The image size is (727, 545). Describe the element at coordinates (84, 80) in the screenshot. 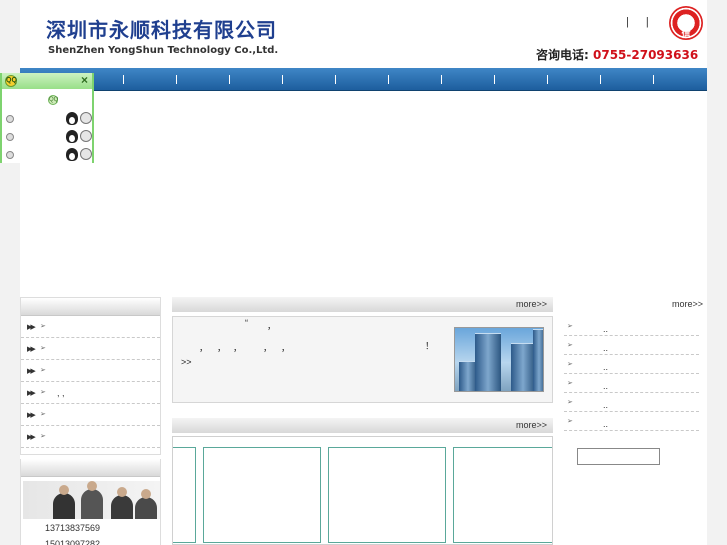

I see `close-icon: ×` at that location.